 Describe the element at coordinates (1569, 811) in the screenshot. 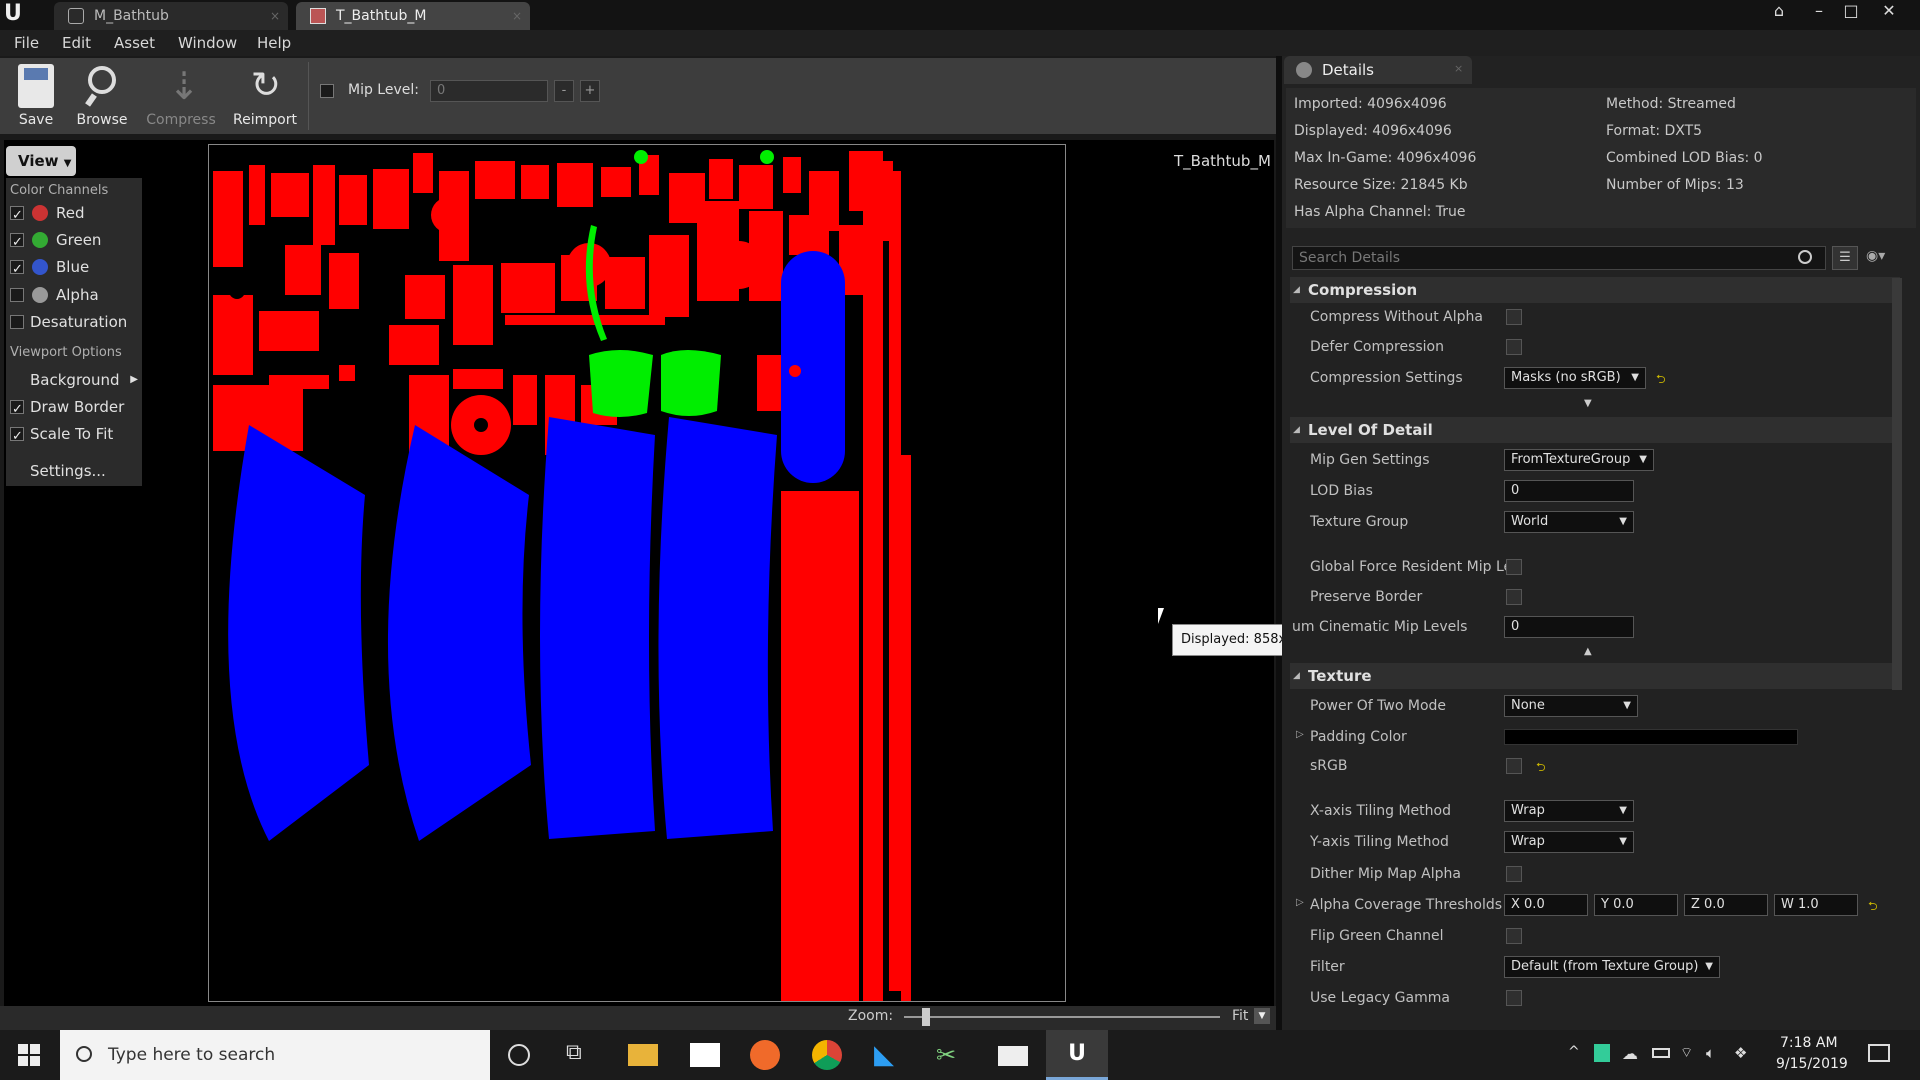

I see `x-tiling-dropdown: Wrap` at that location.